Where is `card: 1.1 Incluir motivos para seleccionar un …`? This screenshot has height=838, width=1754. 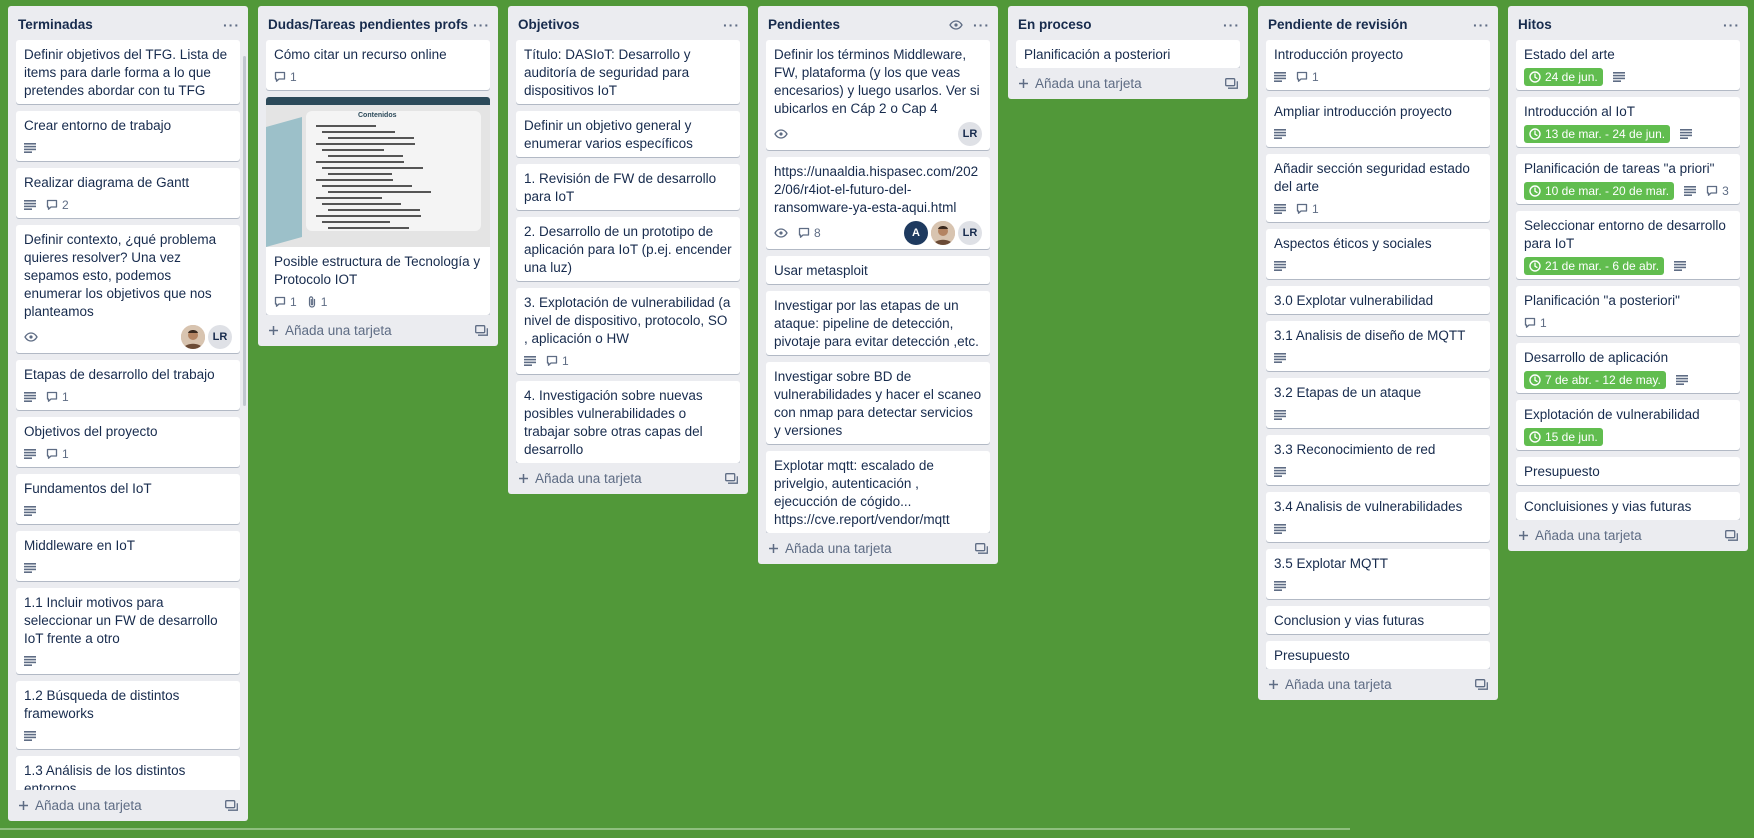 card: 1.1 Incluir motivos para seleccionar un … is located at coordinates (128, 631).